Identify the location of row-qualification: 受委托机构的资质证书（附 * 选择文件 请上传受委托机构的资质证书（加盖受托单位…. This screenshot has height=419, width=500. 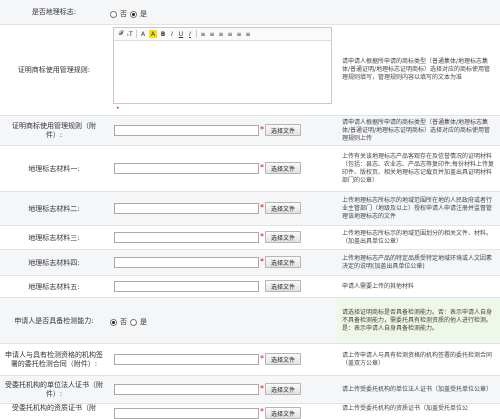
(250, 411).